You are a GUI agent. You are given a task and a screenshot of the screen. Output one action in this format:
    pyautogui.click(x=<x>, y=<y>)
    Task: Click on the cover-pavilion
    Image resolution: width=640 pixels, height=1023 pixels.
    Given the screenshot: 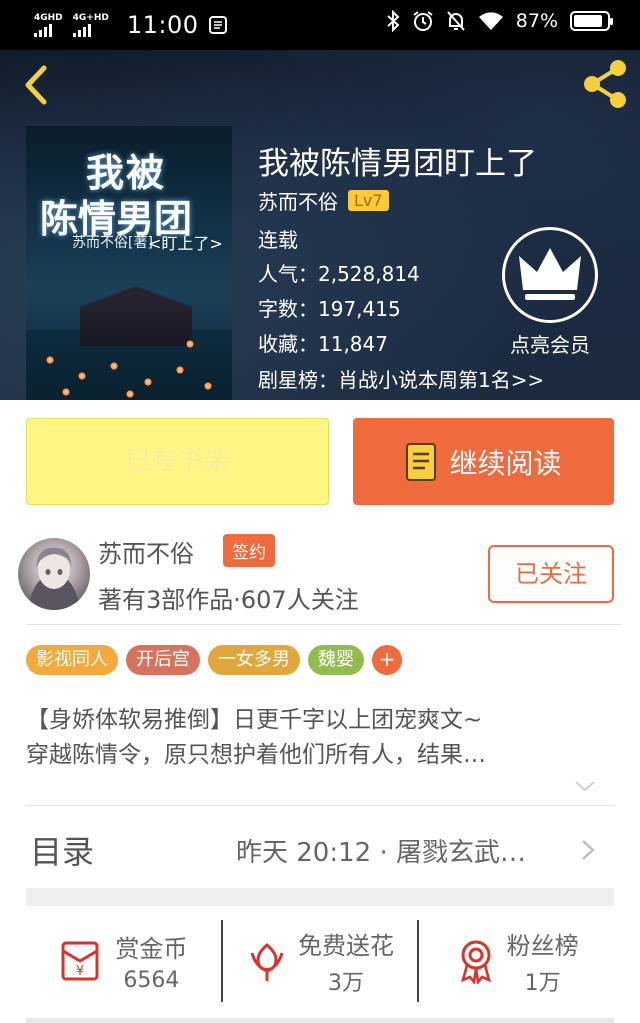 What is the action you would take?
    pyautogui.click(x=136, y=316)
    